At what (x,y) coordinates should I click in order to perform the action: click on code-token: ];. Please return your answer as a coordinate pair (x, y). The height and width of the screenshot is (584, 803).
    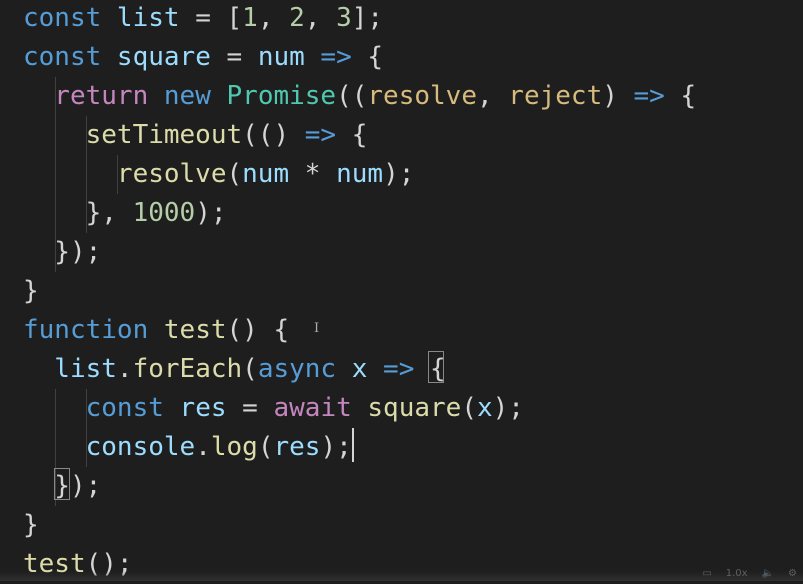
    Looking at the image, I should click on (367, 18).